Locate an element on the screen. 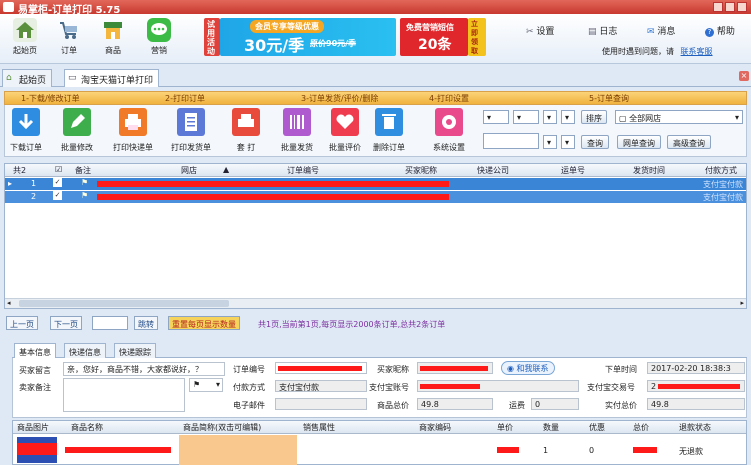 The image size is (751, 465). filter-select-6: ▾ is located at coordinates (568, 142).